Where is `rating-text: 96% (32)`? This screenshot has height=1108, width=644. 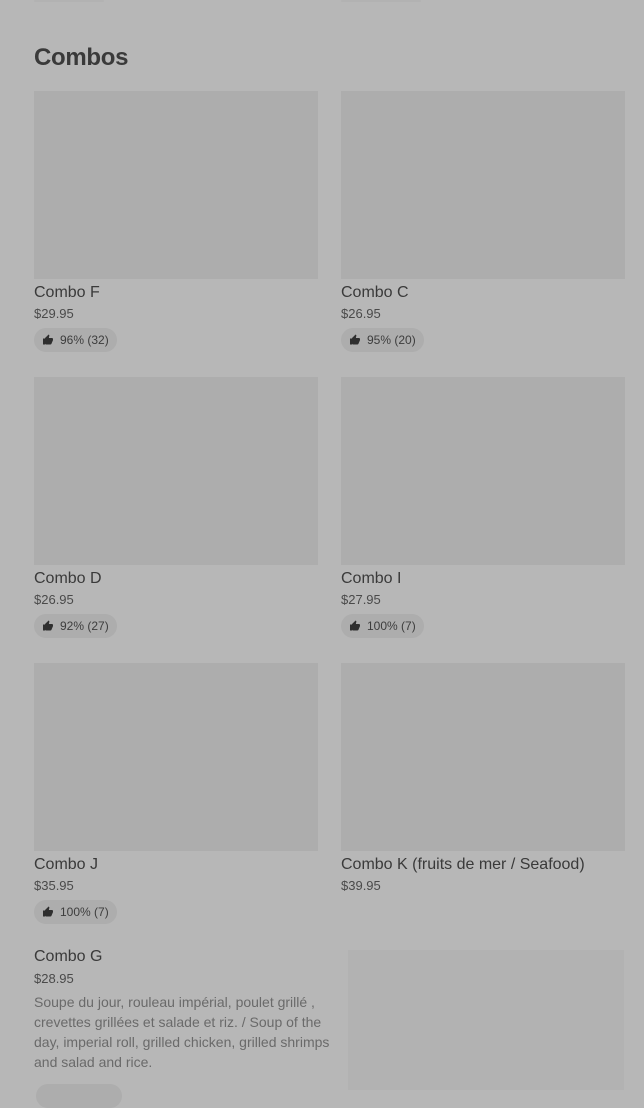 rating-text: 96% (32) is located at coordinates (84, 340).